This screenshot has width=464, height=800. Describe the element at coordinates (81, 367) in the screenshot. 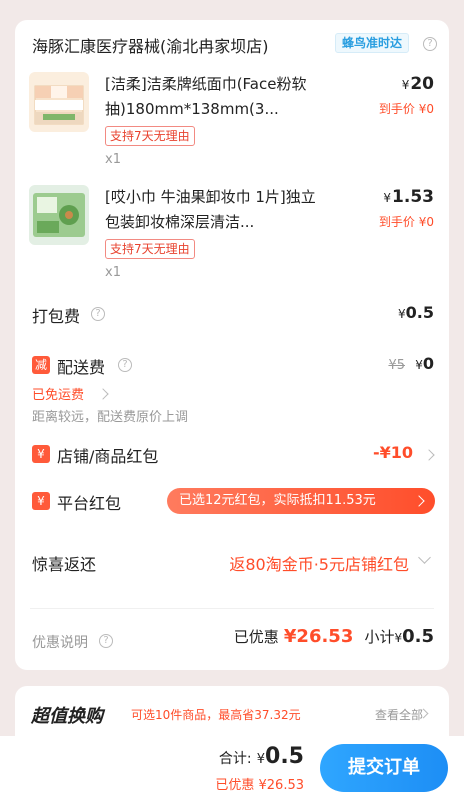

I see `delivery-fee-label: 配送费` at that location.